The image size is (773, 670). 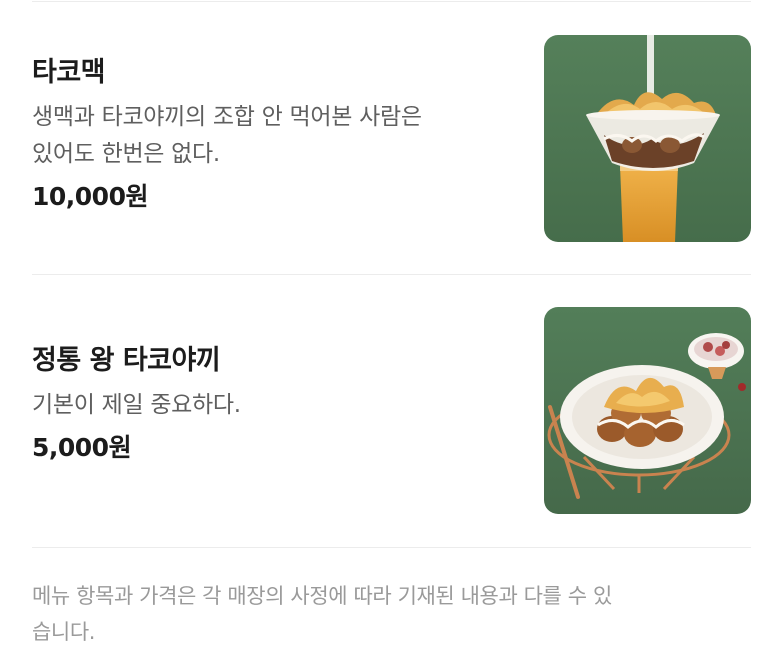 What do you see at coordinates (69, 72) in the screenshot?
I see `menu-item-name: 타코맥` at bounding box center [69, 72].